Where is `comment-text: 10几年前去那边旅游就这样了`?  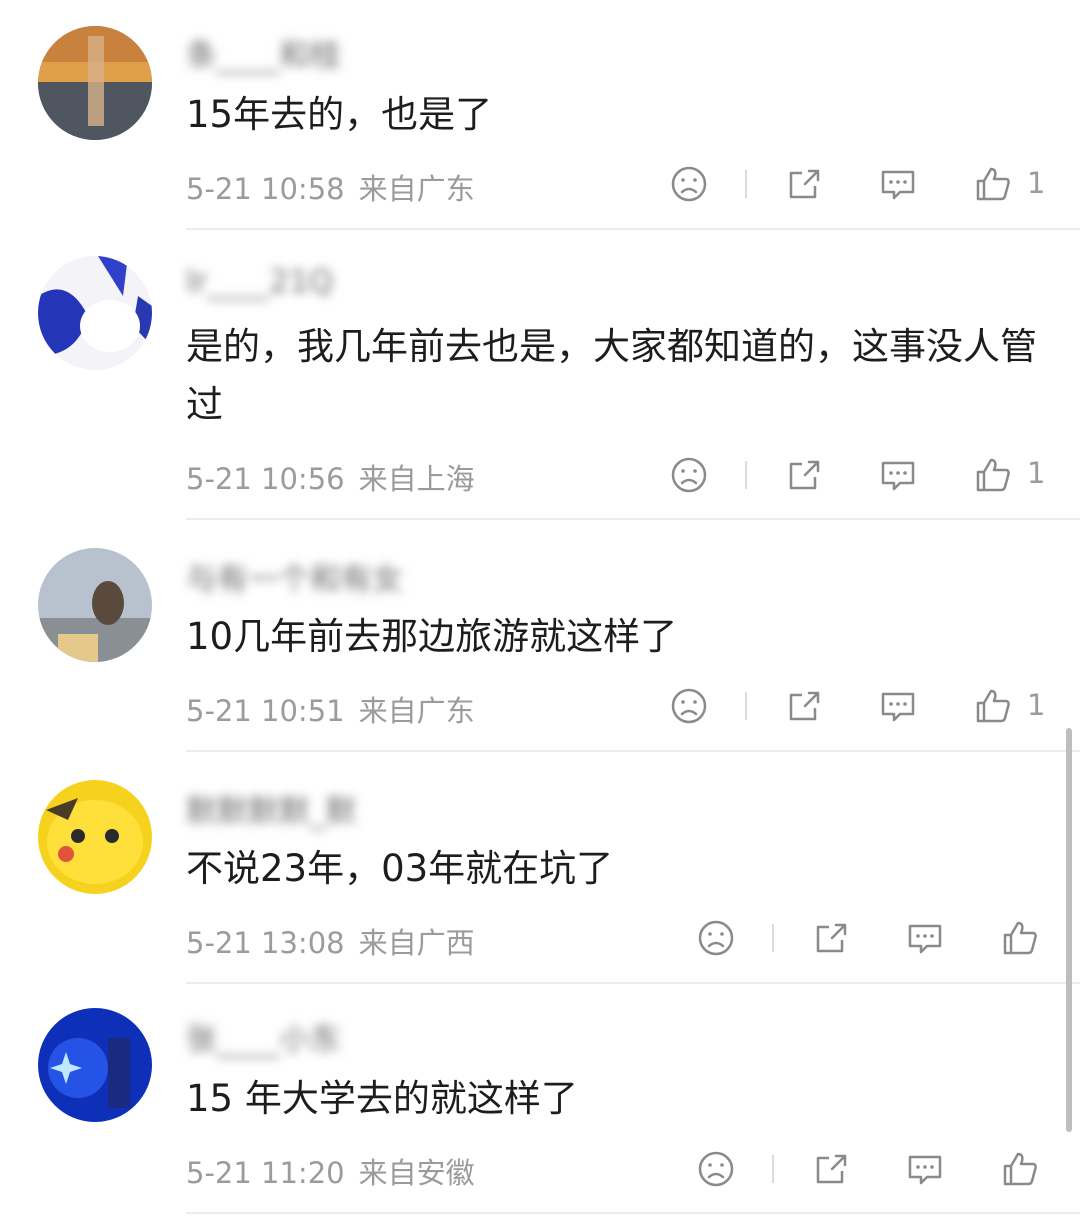
comment-text: 10几年前去那边旅游就这样了 is located at coordinates (432, 636).